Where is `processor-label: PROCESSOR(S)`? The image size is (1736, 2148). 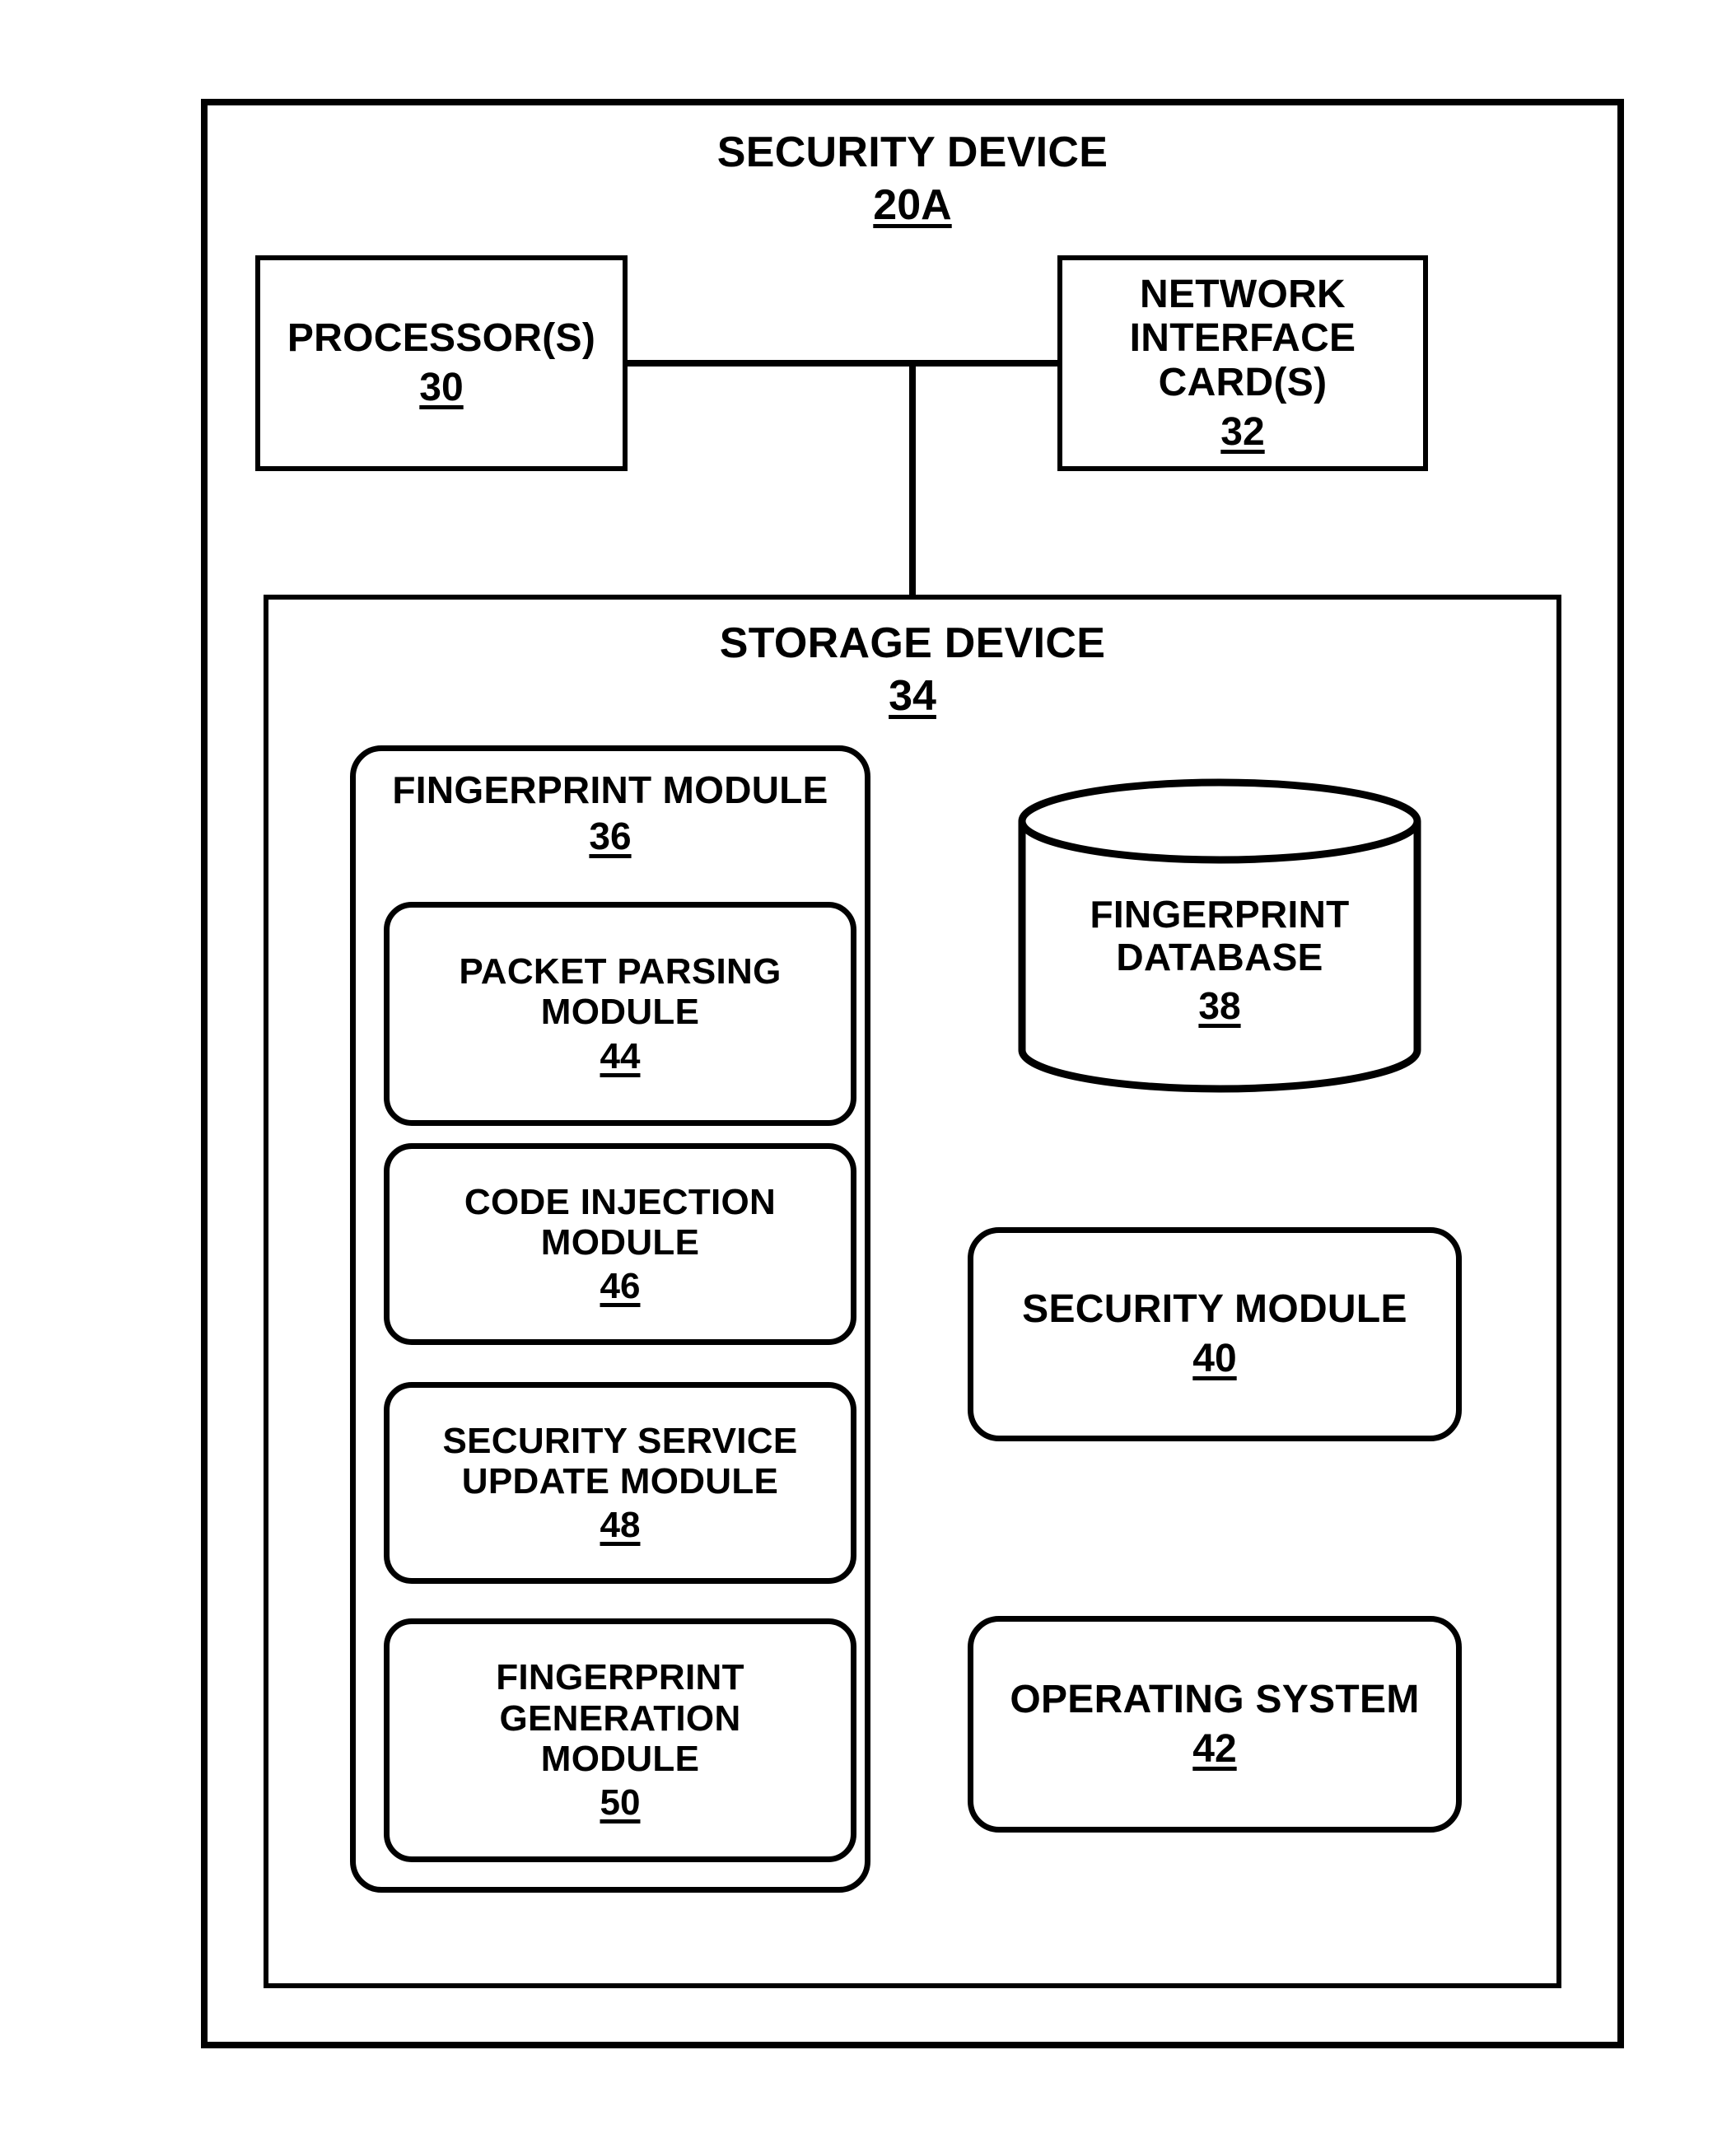
processor-label: PROCESSOR(S) is located at coordinates (441, 339).